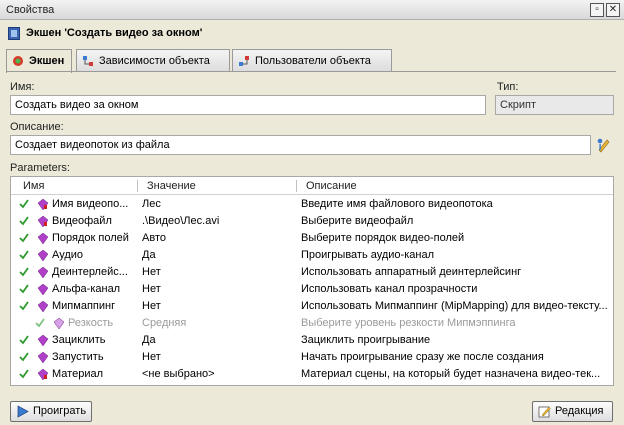  Describe the element at coordinates (68, 255) in the screenshot. I see `param-name: Аудио` at that location.